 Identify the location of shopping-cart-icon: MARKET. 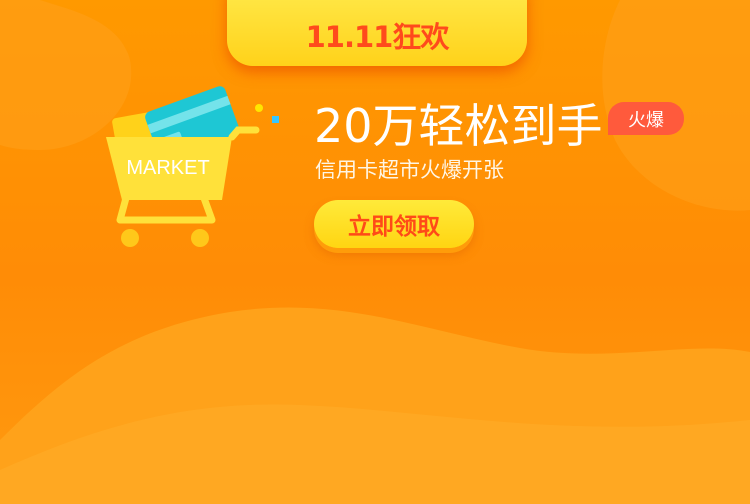
(192, 166).